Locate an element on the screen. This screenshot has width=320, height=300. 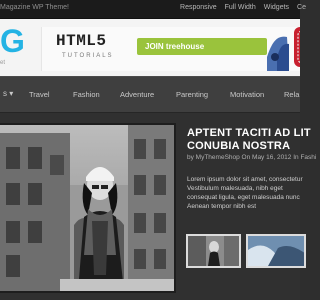
excerpt-line: Vestibulum malesuada, nibh eget is located at coordinates (235, 188).